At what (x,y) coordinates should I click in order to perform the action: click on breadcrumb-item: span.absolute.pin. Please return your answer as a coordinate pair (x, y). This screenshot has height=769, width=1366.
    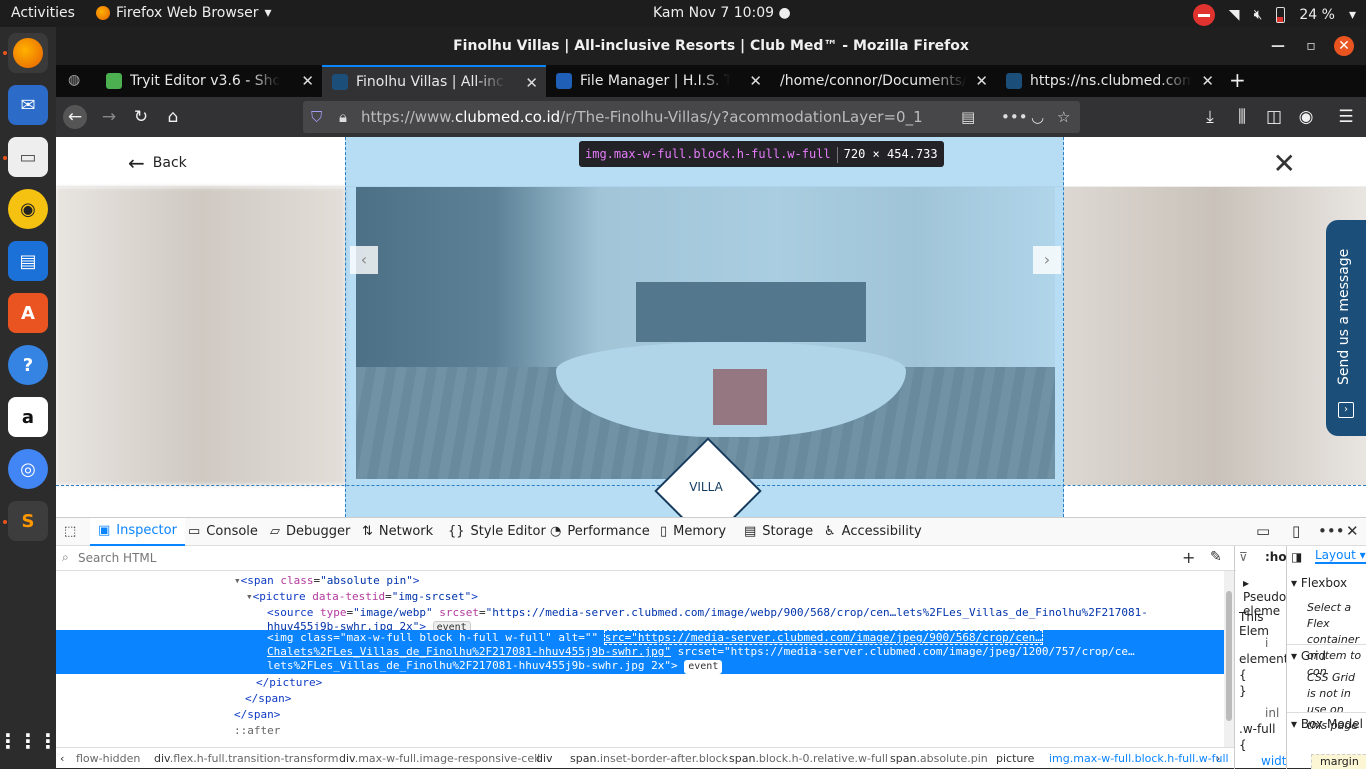
    Looking at the image, I should click on (939, 758).